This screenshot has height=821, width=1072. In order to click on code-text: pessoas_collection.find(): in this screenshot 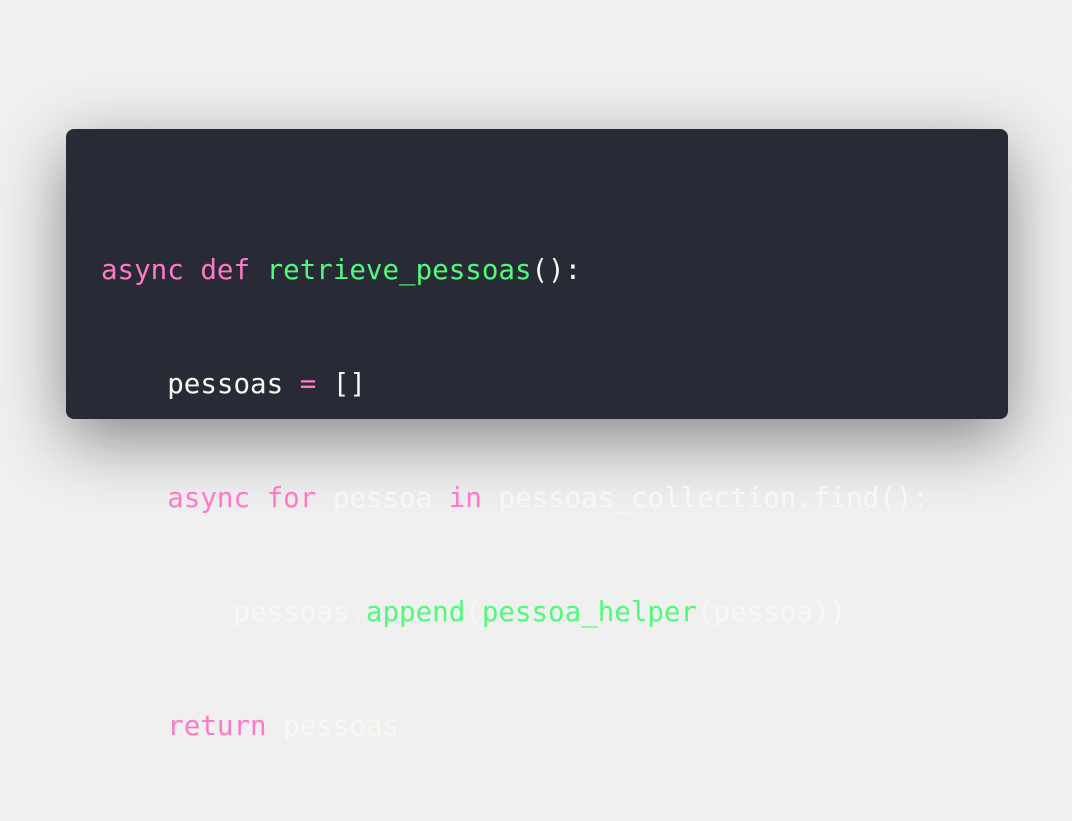, I will do `click(705, 498)`.